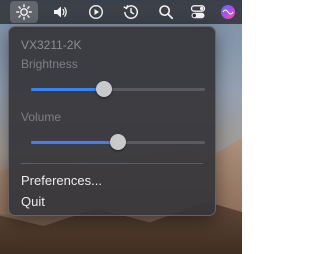  I want to click on spotlight-menu-extra, so click(166, 12).